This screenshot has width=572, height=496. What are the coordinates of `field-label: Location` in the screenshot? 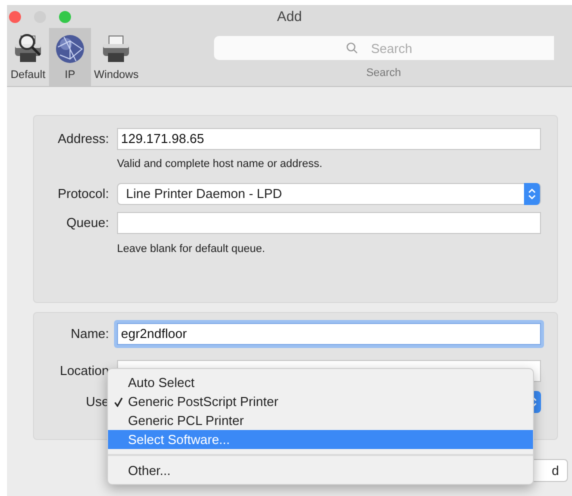 It's located at (83, 371).